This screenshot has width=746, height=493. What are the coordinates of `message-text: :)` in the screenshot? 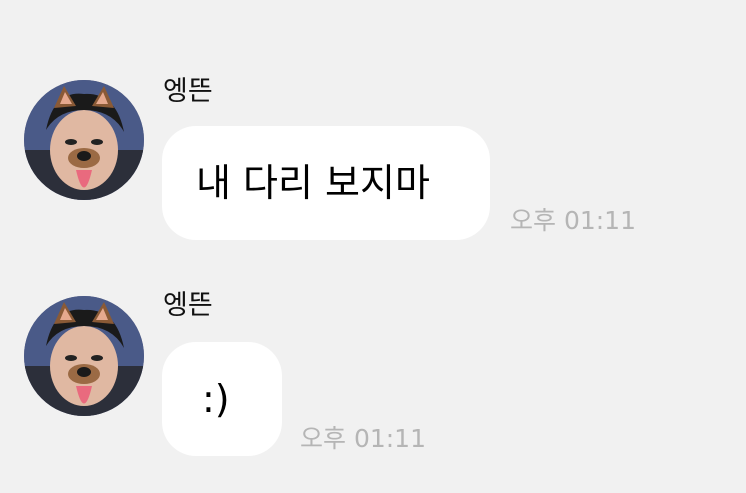 It's located at (216, 399).